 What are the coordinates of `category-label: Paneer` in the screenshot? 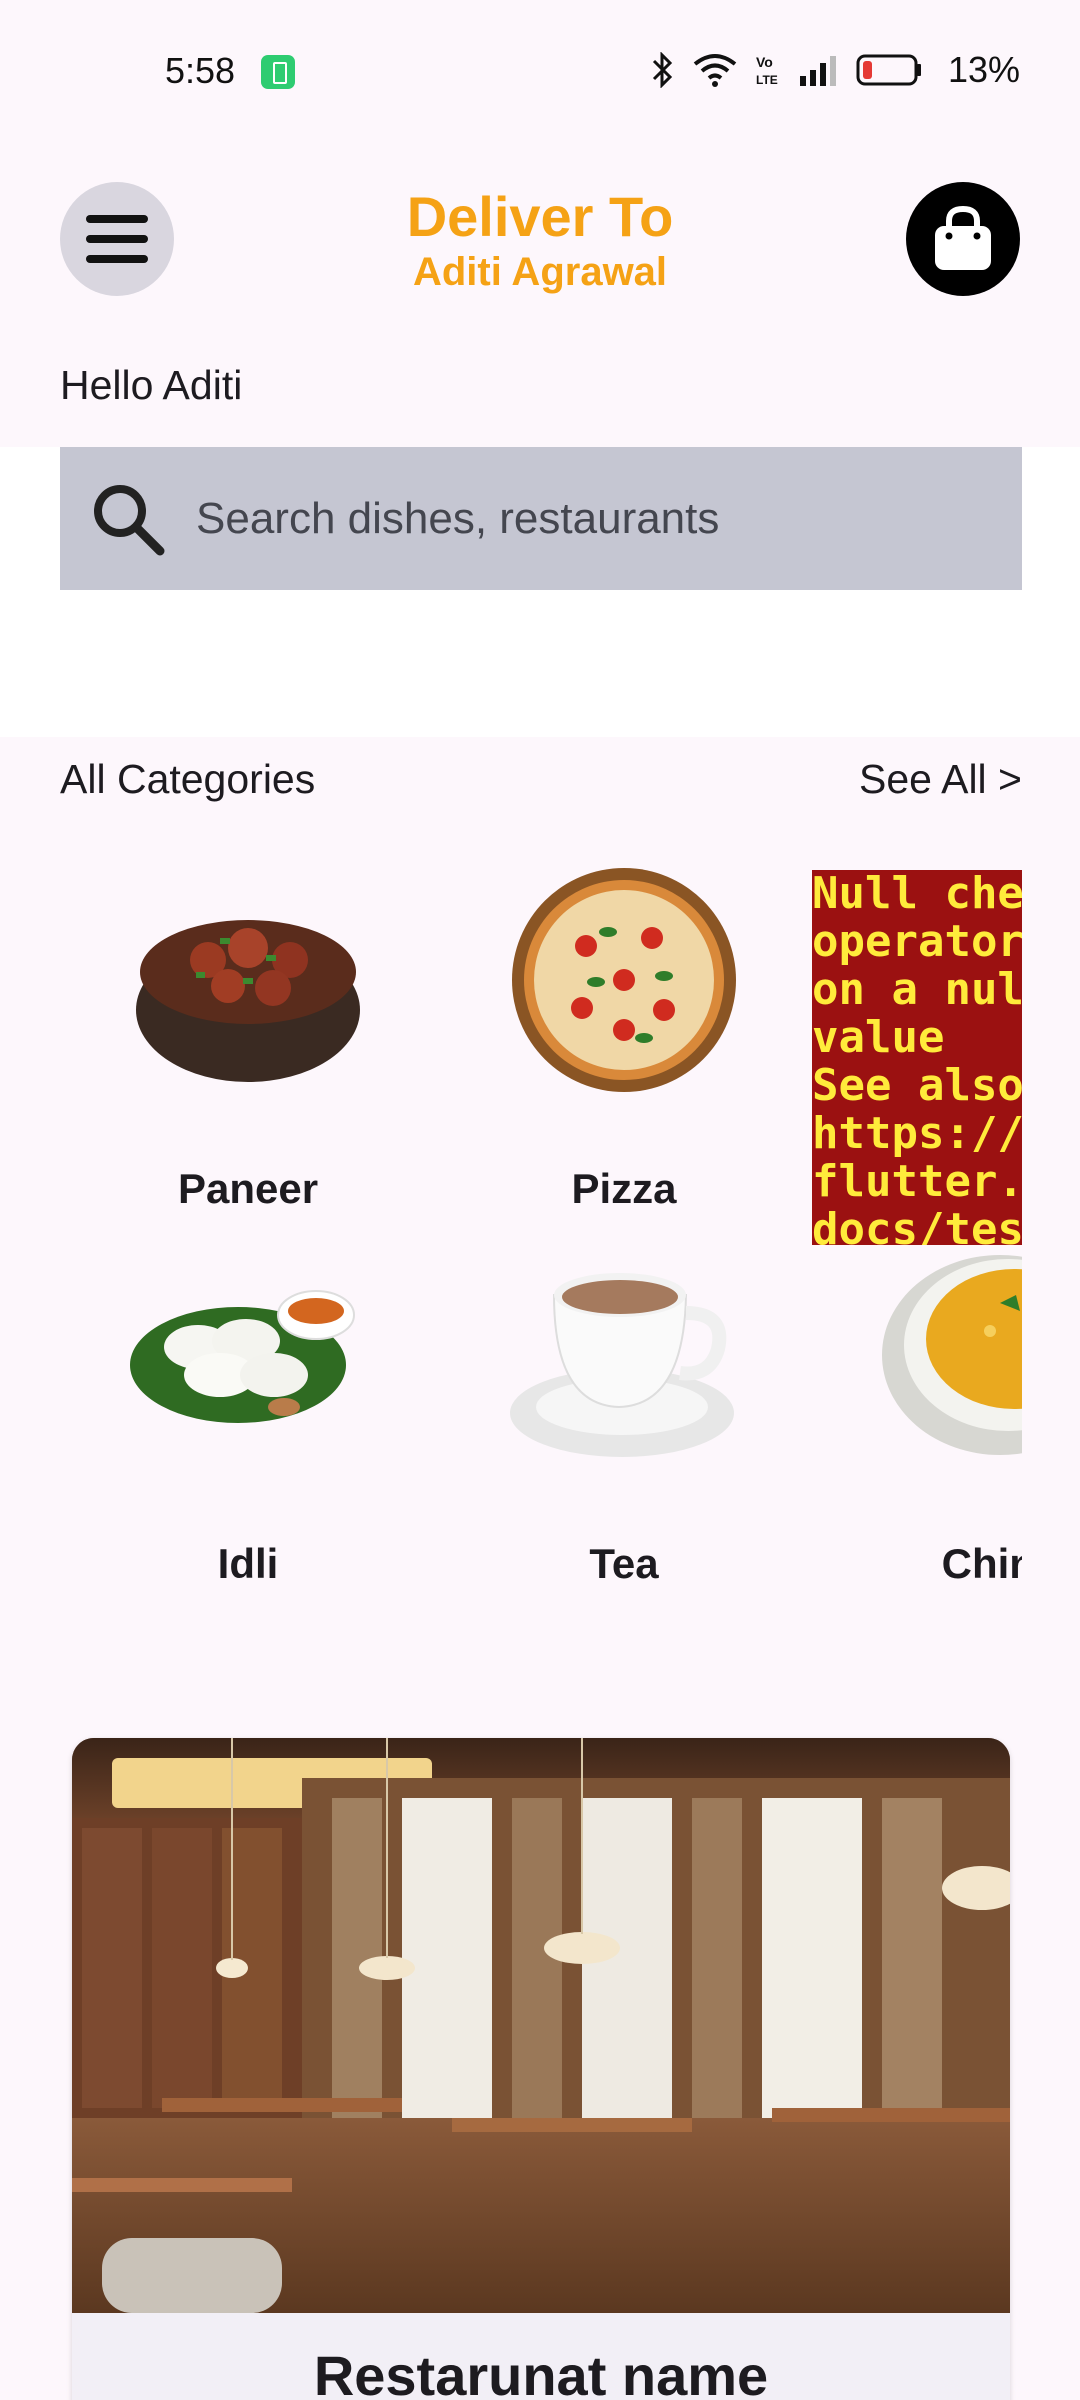 It's located at (248, 1188).